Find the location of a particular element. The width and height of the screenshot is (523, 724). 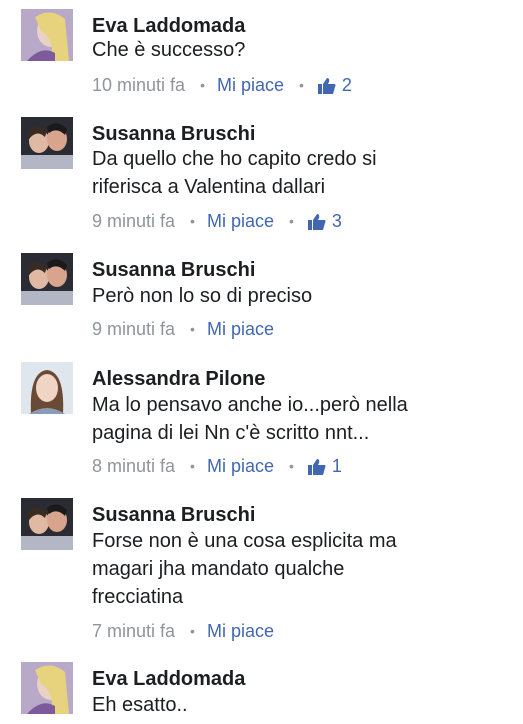

comment-meta: 8 minuti fa • Mi piace • 1 is located at coordinates (217, 466).